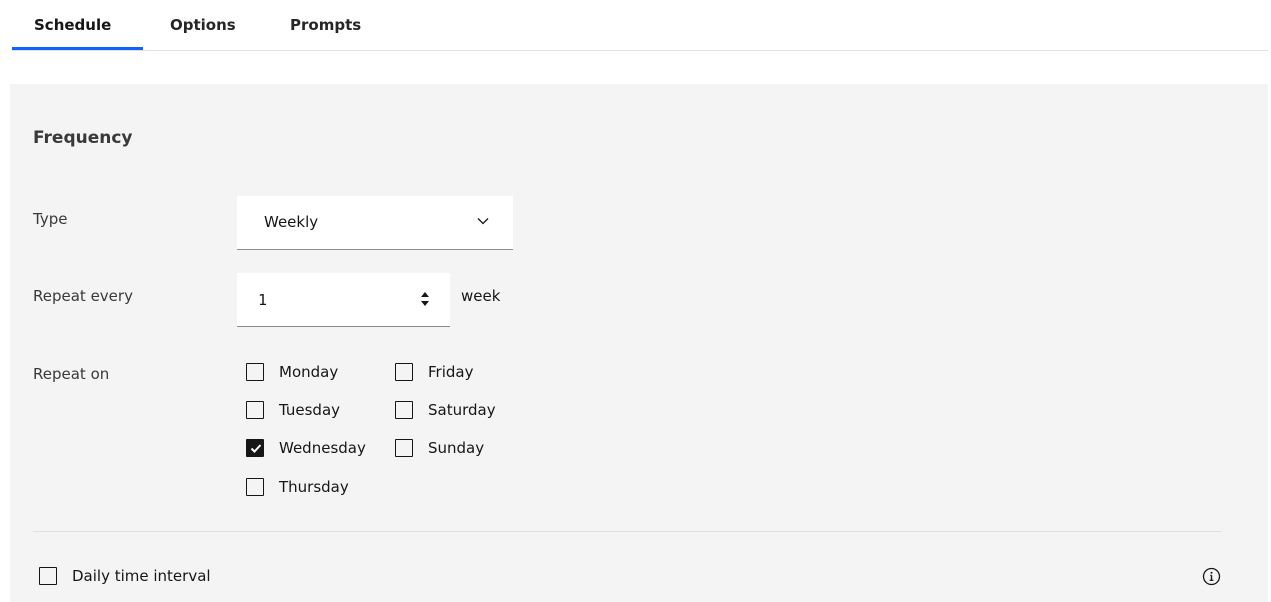 The image size is (1271, 602). Describe the element at coordinates (481, 296) in the screenshot. I see `repeat-unit-label: week` at that location.